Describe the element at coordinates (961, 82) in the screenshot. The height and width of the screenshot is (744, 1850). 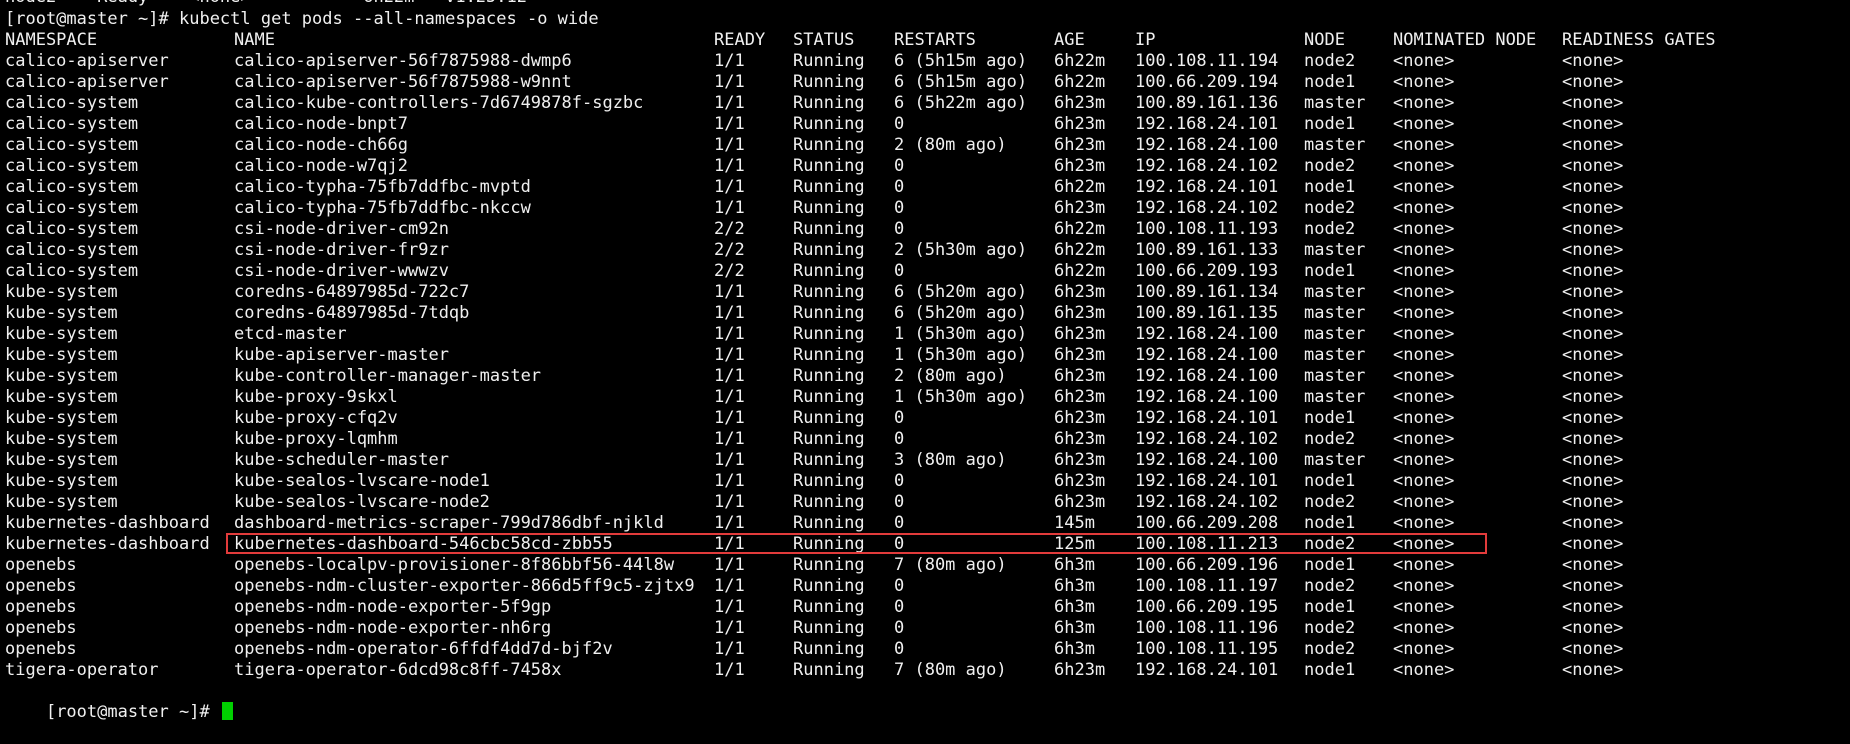
I see `cell-restarts: 6 (5h15m ago)` at that location.